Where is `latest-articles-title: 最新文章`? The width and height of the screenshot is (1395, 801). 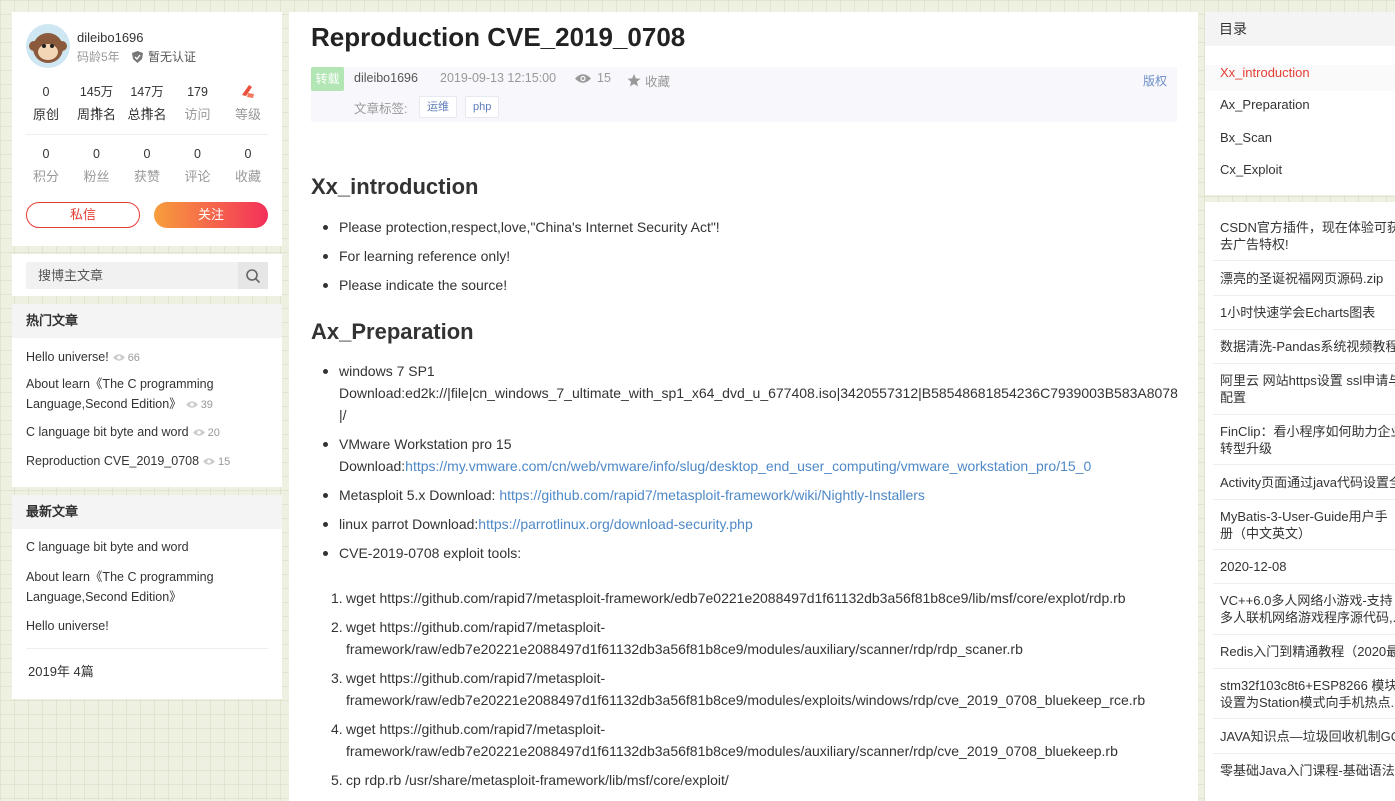 latest-articles-title: 最新文章 is located at coordinates (147, 512).